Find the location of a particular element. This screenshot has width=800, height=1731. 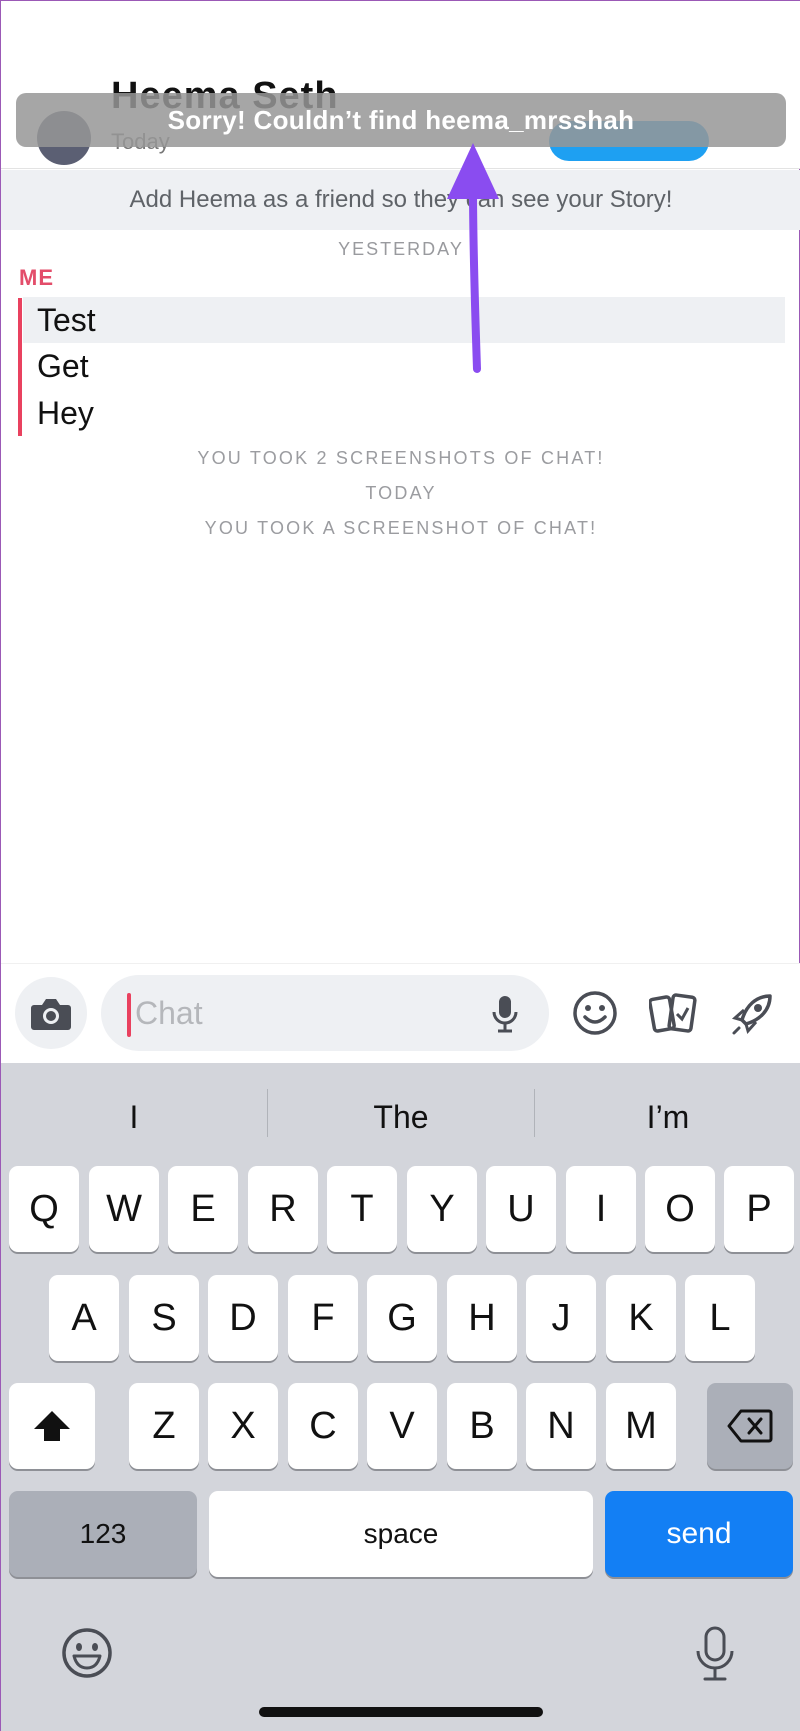

rocket-icon is located at coordinates (751, 1014).